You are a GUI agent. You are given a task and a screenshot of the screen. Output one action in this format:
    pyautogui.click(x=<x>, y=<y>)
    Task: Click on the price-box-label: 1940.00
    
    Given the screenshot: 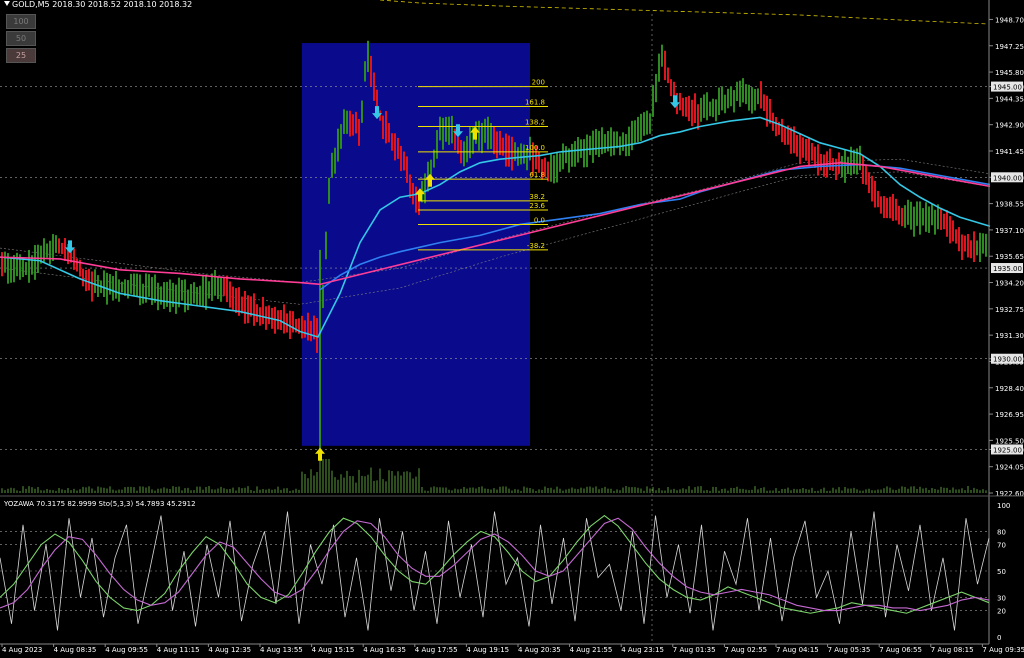 What is the action you would take?
    pyautogui.click(x=1007, y=178)
    